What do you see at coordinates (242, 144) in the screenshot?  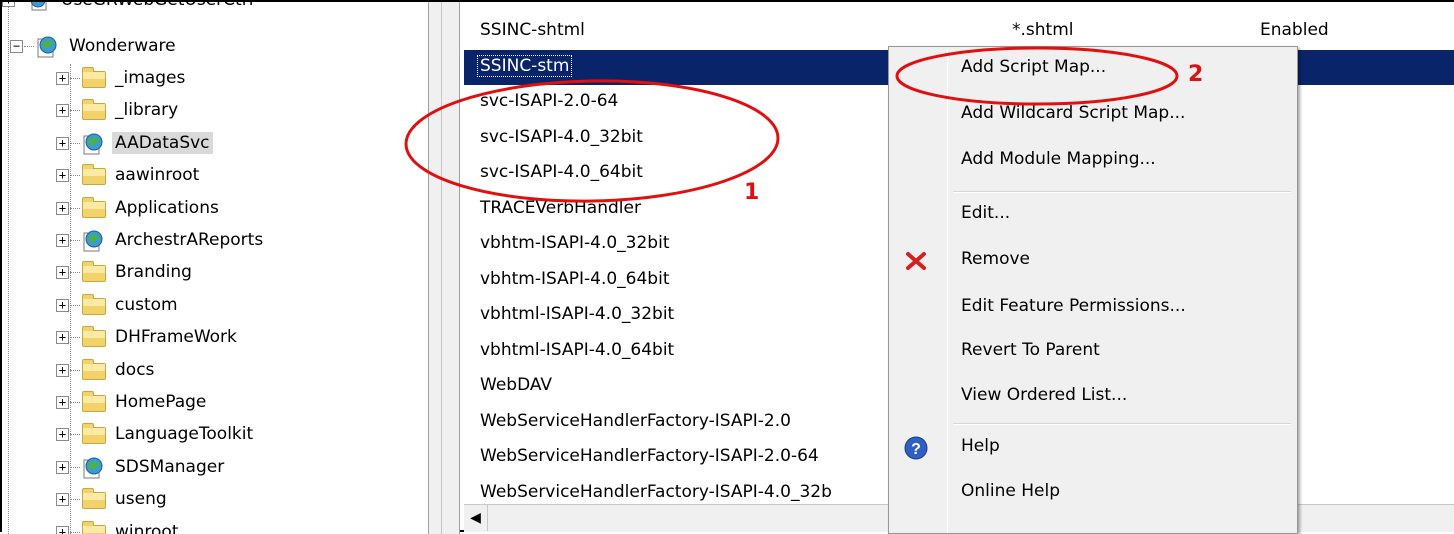 I see `tree-item: + AADataSvc` at bounding box center [242, 144].